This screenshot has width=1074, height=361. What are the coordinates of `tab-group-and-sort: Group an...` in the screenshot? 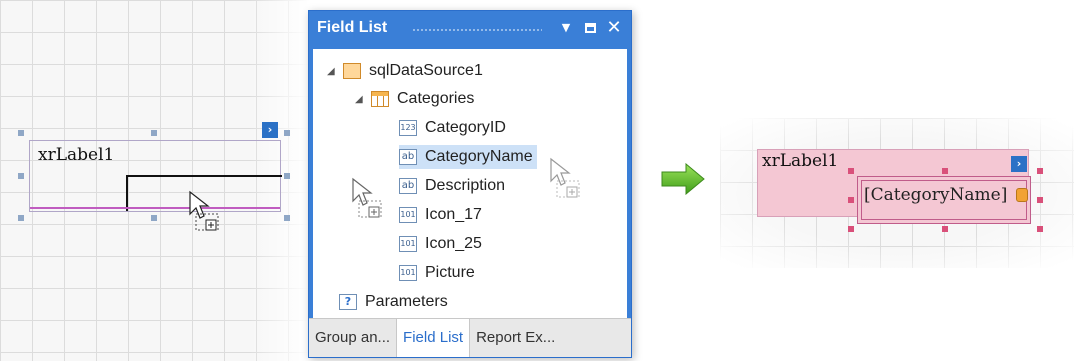 It's located at (353, 338).